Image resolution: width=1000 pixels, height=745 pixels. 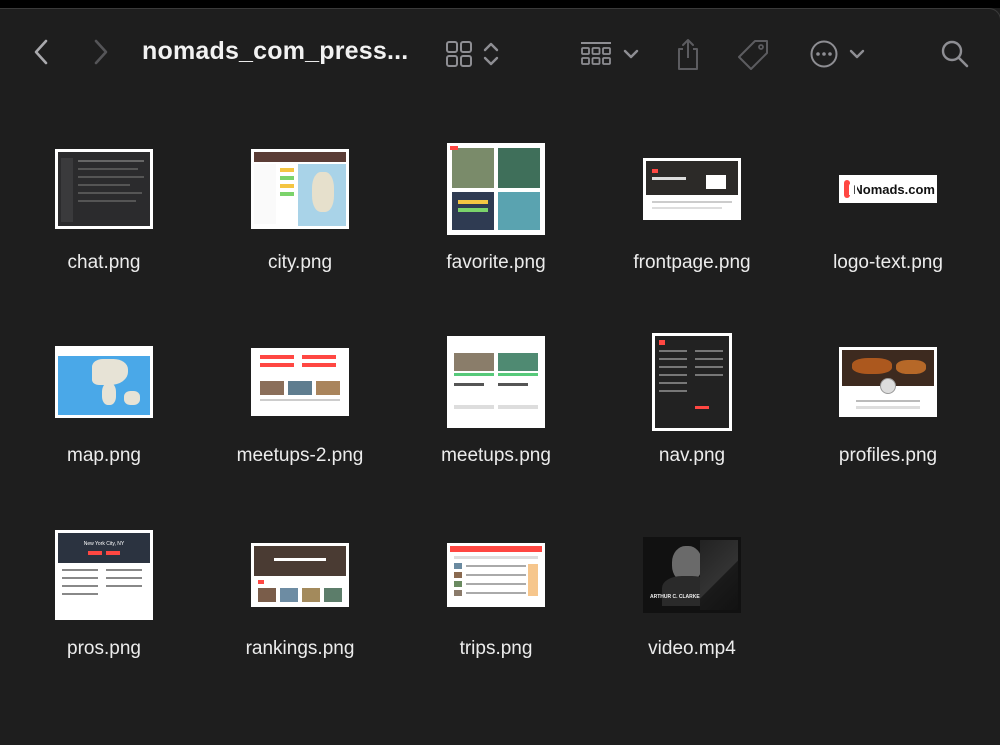 I want to click on forward-icon, so click(x=101, y=52).